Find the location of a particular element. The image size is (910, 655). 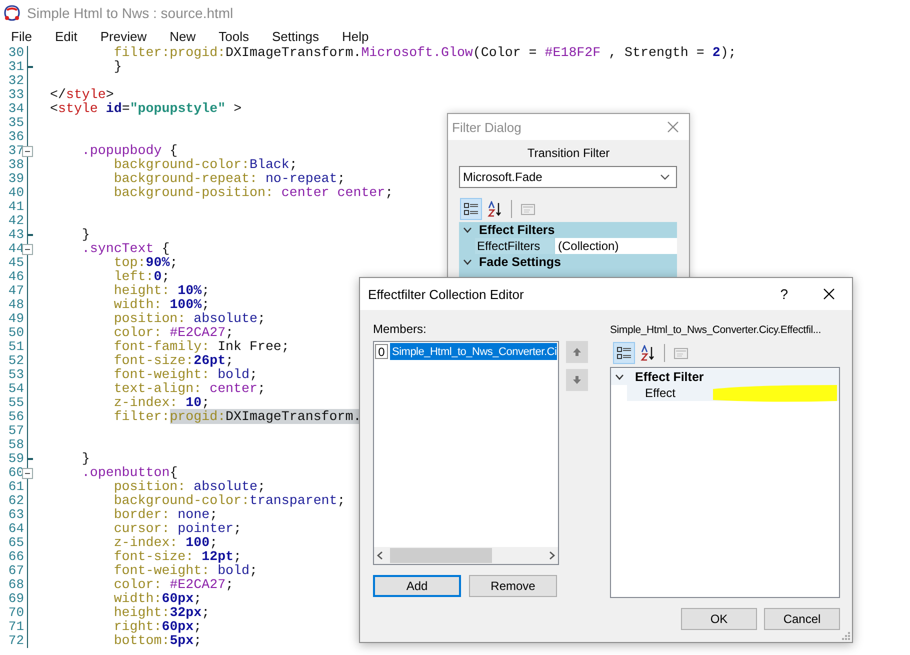

move-up-button is located at coordinates (577, 352).